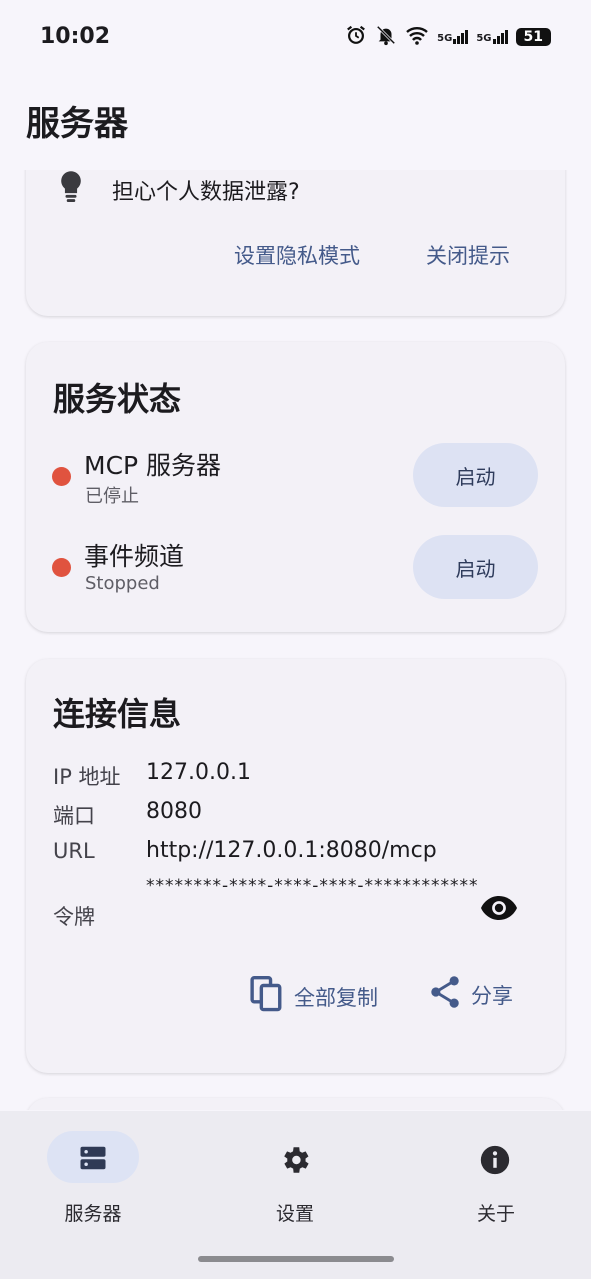 The width and height of the screenshot is (591, 1279). I want to click on info-icon, so click(495, 1162).